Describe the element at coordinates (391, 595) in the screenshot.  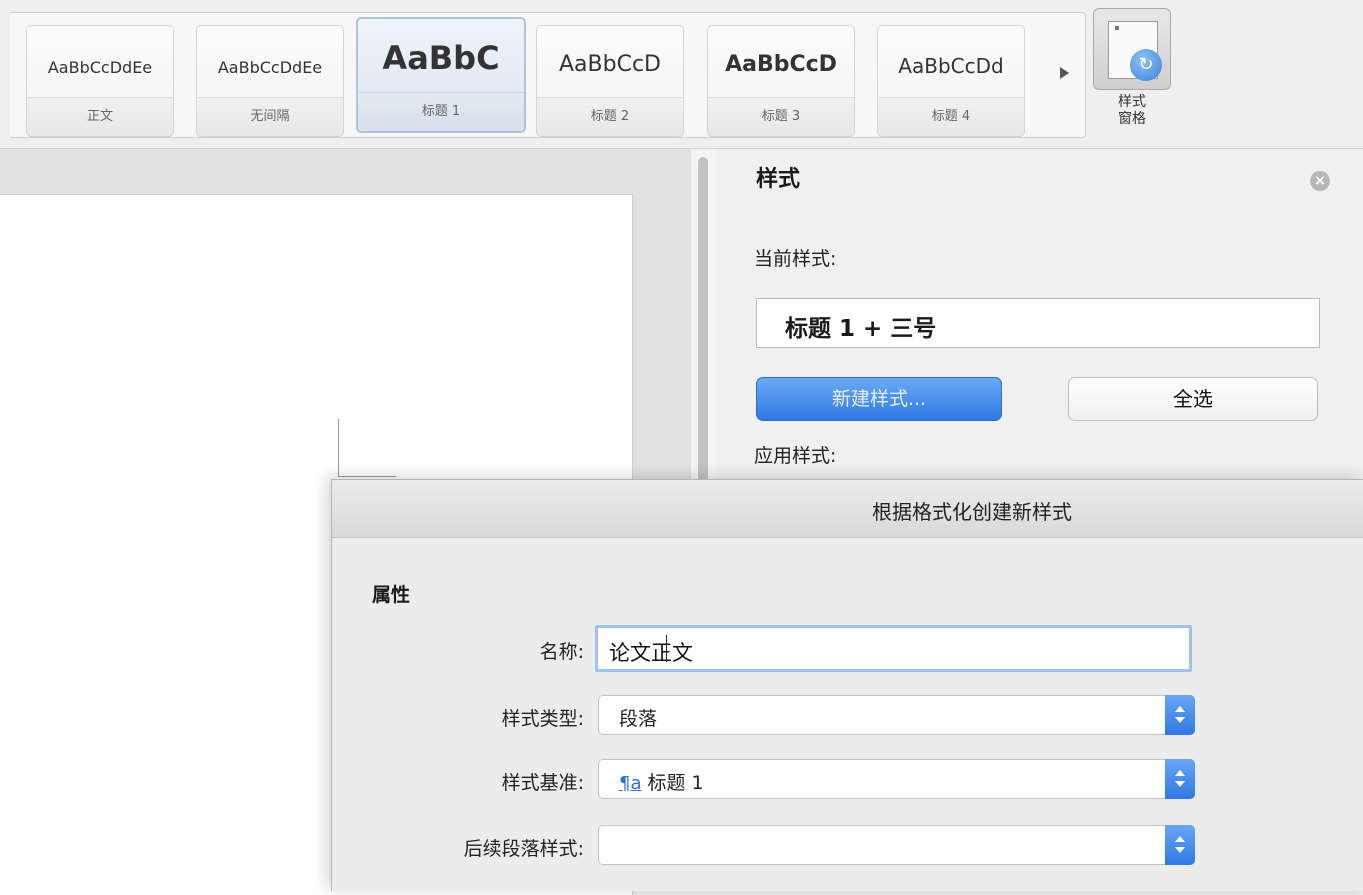
I see `properties-section-title: 属性` at that location.